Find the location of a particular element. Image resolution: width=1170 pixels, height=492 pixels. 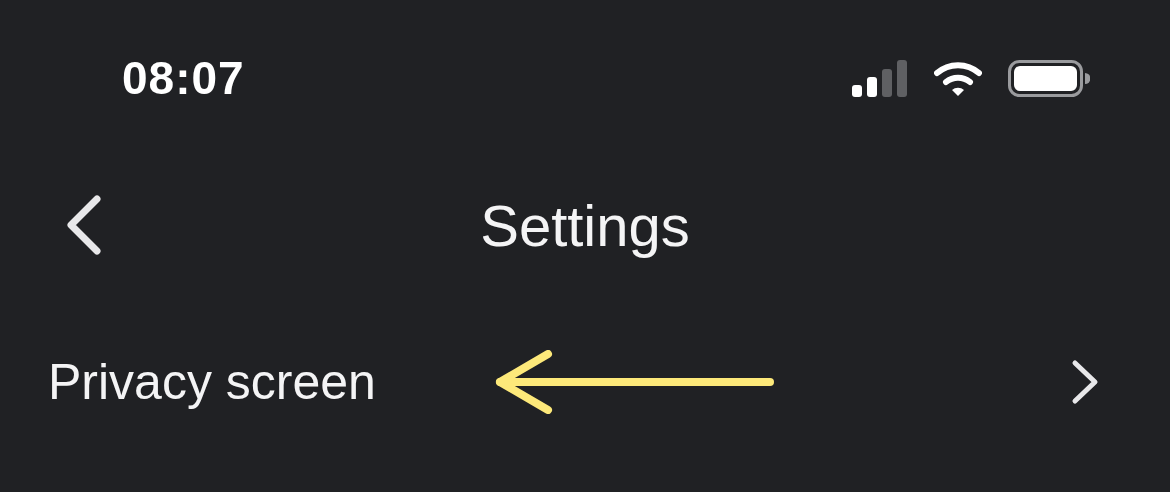

signal-icon is located at coordinates (880, 78).